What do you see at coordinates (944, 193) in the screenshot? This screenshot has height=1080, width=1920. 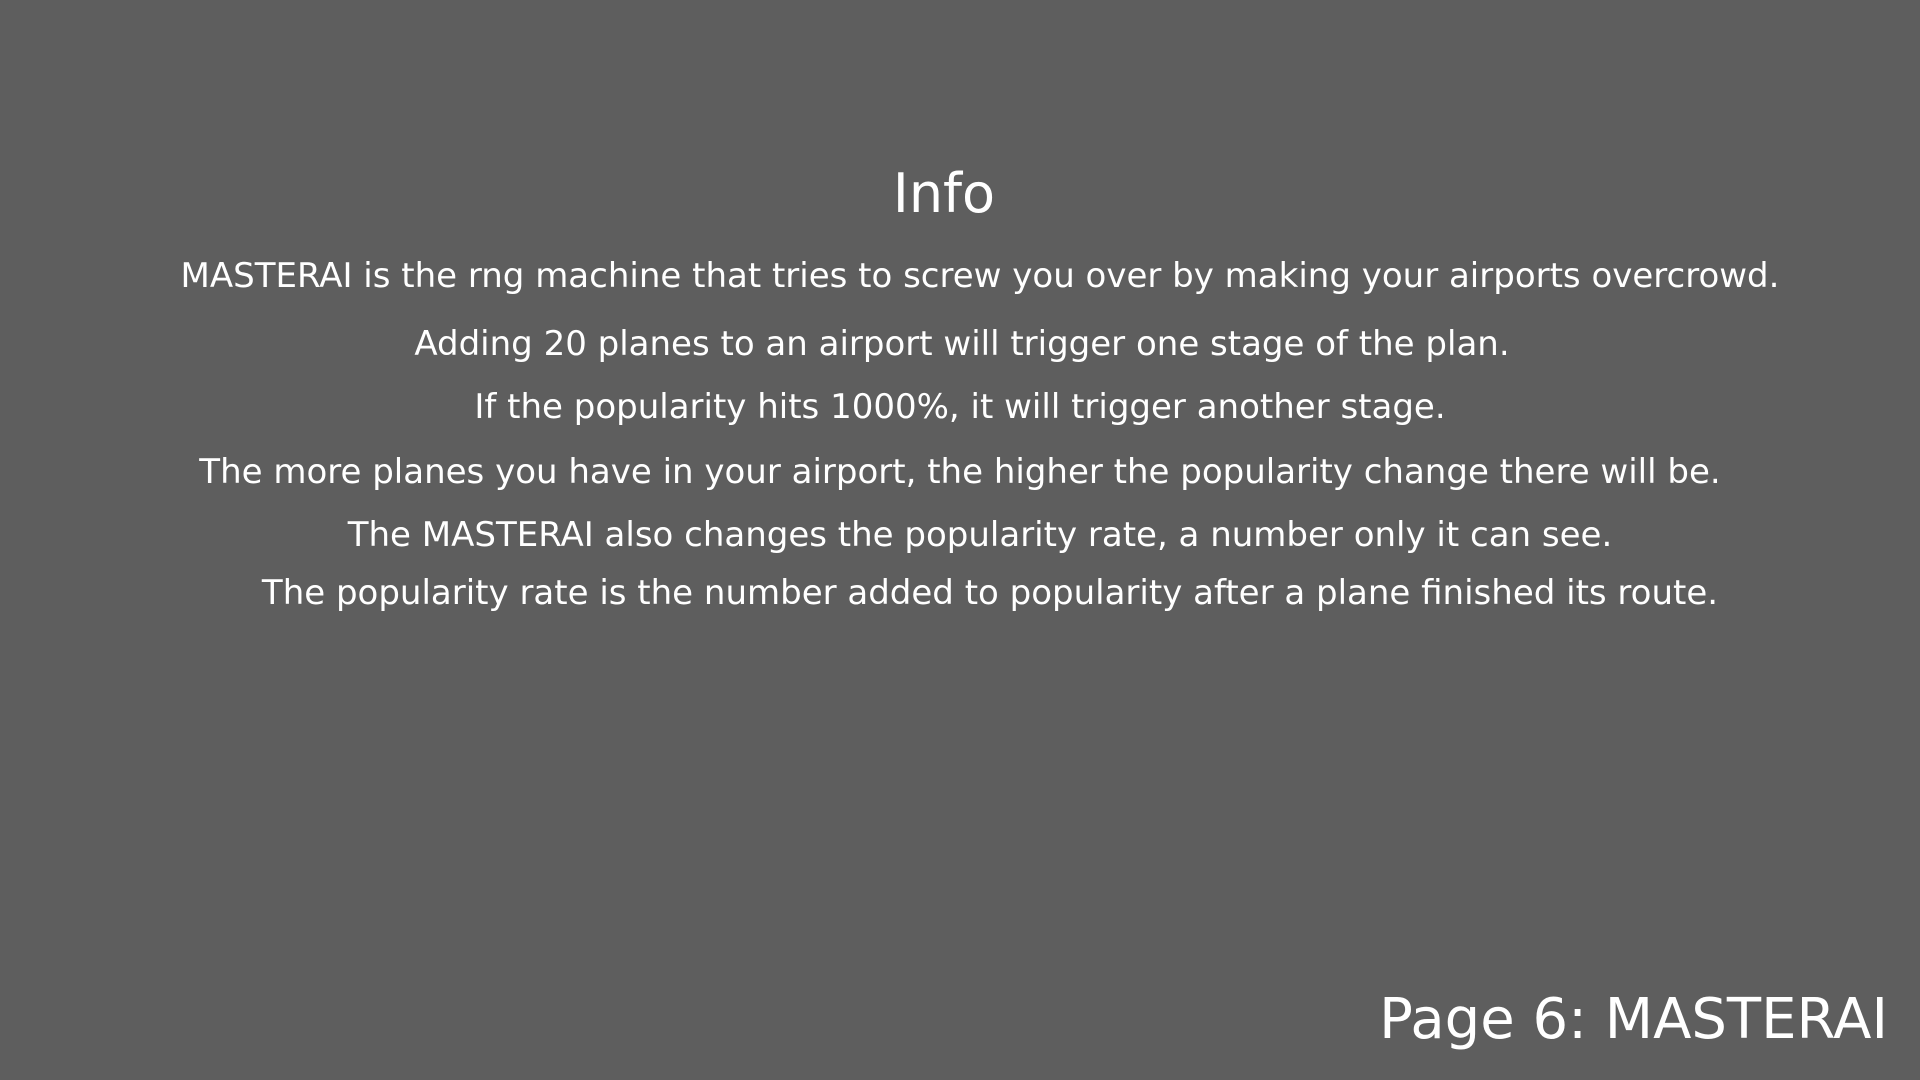 I see `page-title: Info` at bounding box center [944, 193].